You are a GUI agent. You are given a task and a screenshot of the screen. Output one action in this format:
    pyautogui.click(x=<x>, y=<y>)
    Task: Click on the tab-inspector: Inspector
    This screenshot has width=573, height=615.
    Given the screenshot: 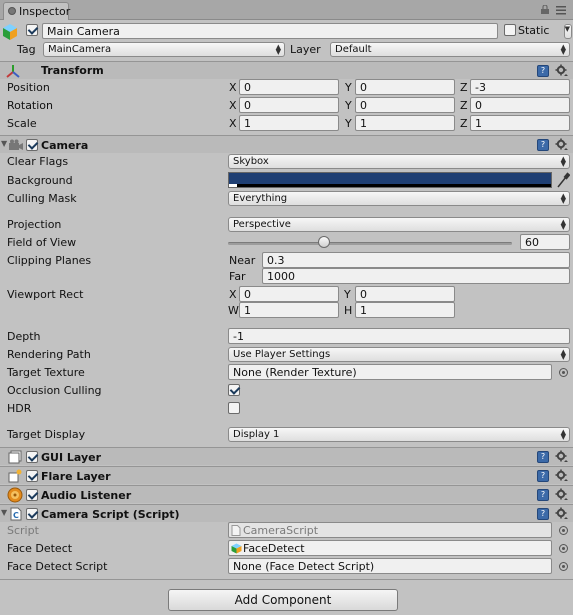 What is the action you would take?
    pyautogui.click(x=36, y=11)
    